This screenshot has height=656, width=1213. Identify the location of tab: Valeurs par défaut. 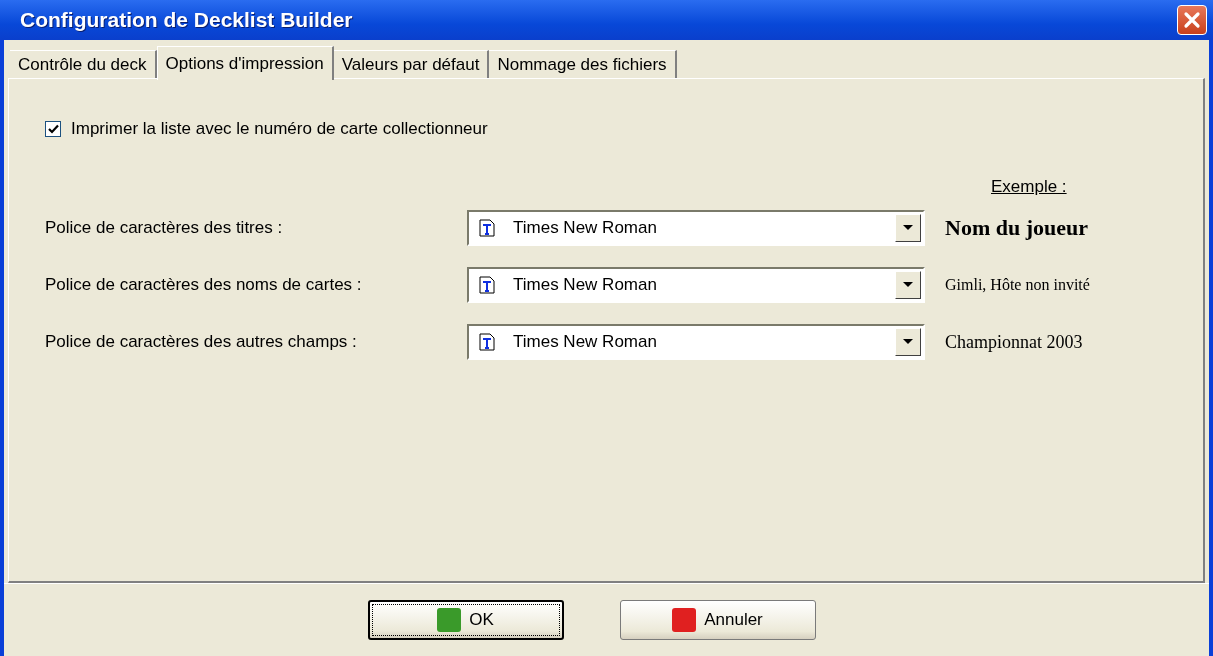
(411, 64).